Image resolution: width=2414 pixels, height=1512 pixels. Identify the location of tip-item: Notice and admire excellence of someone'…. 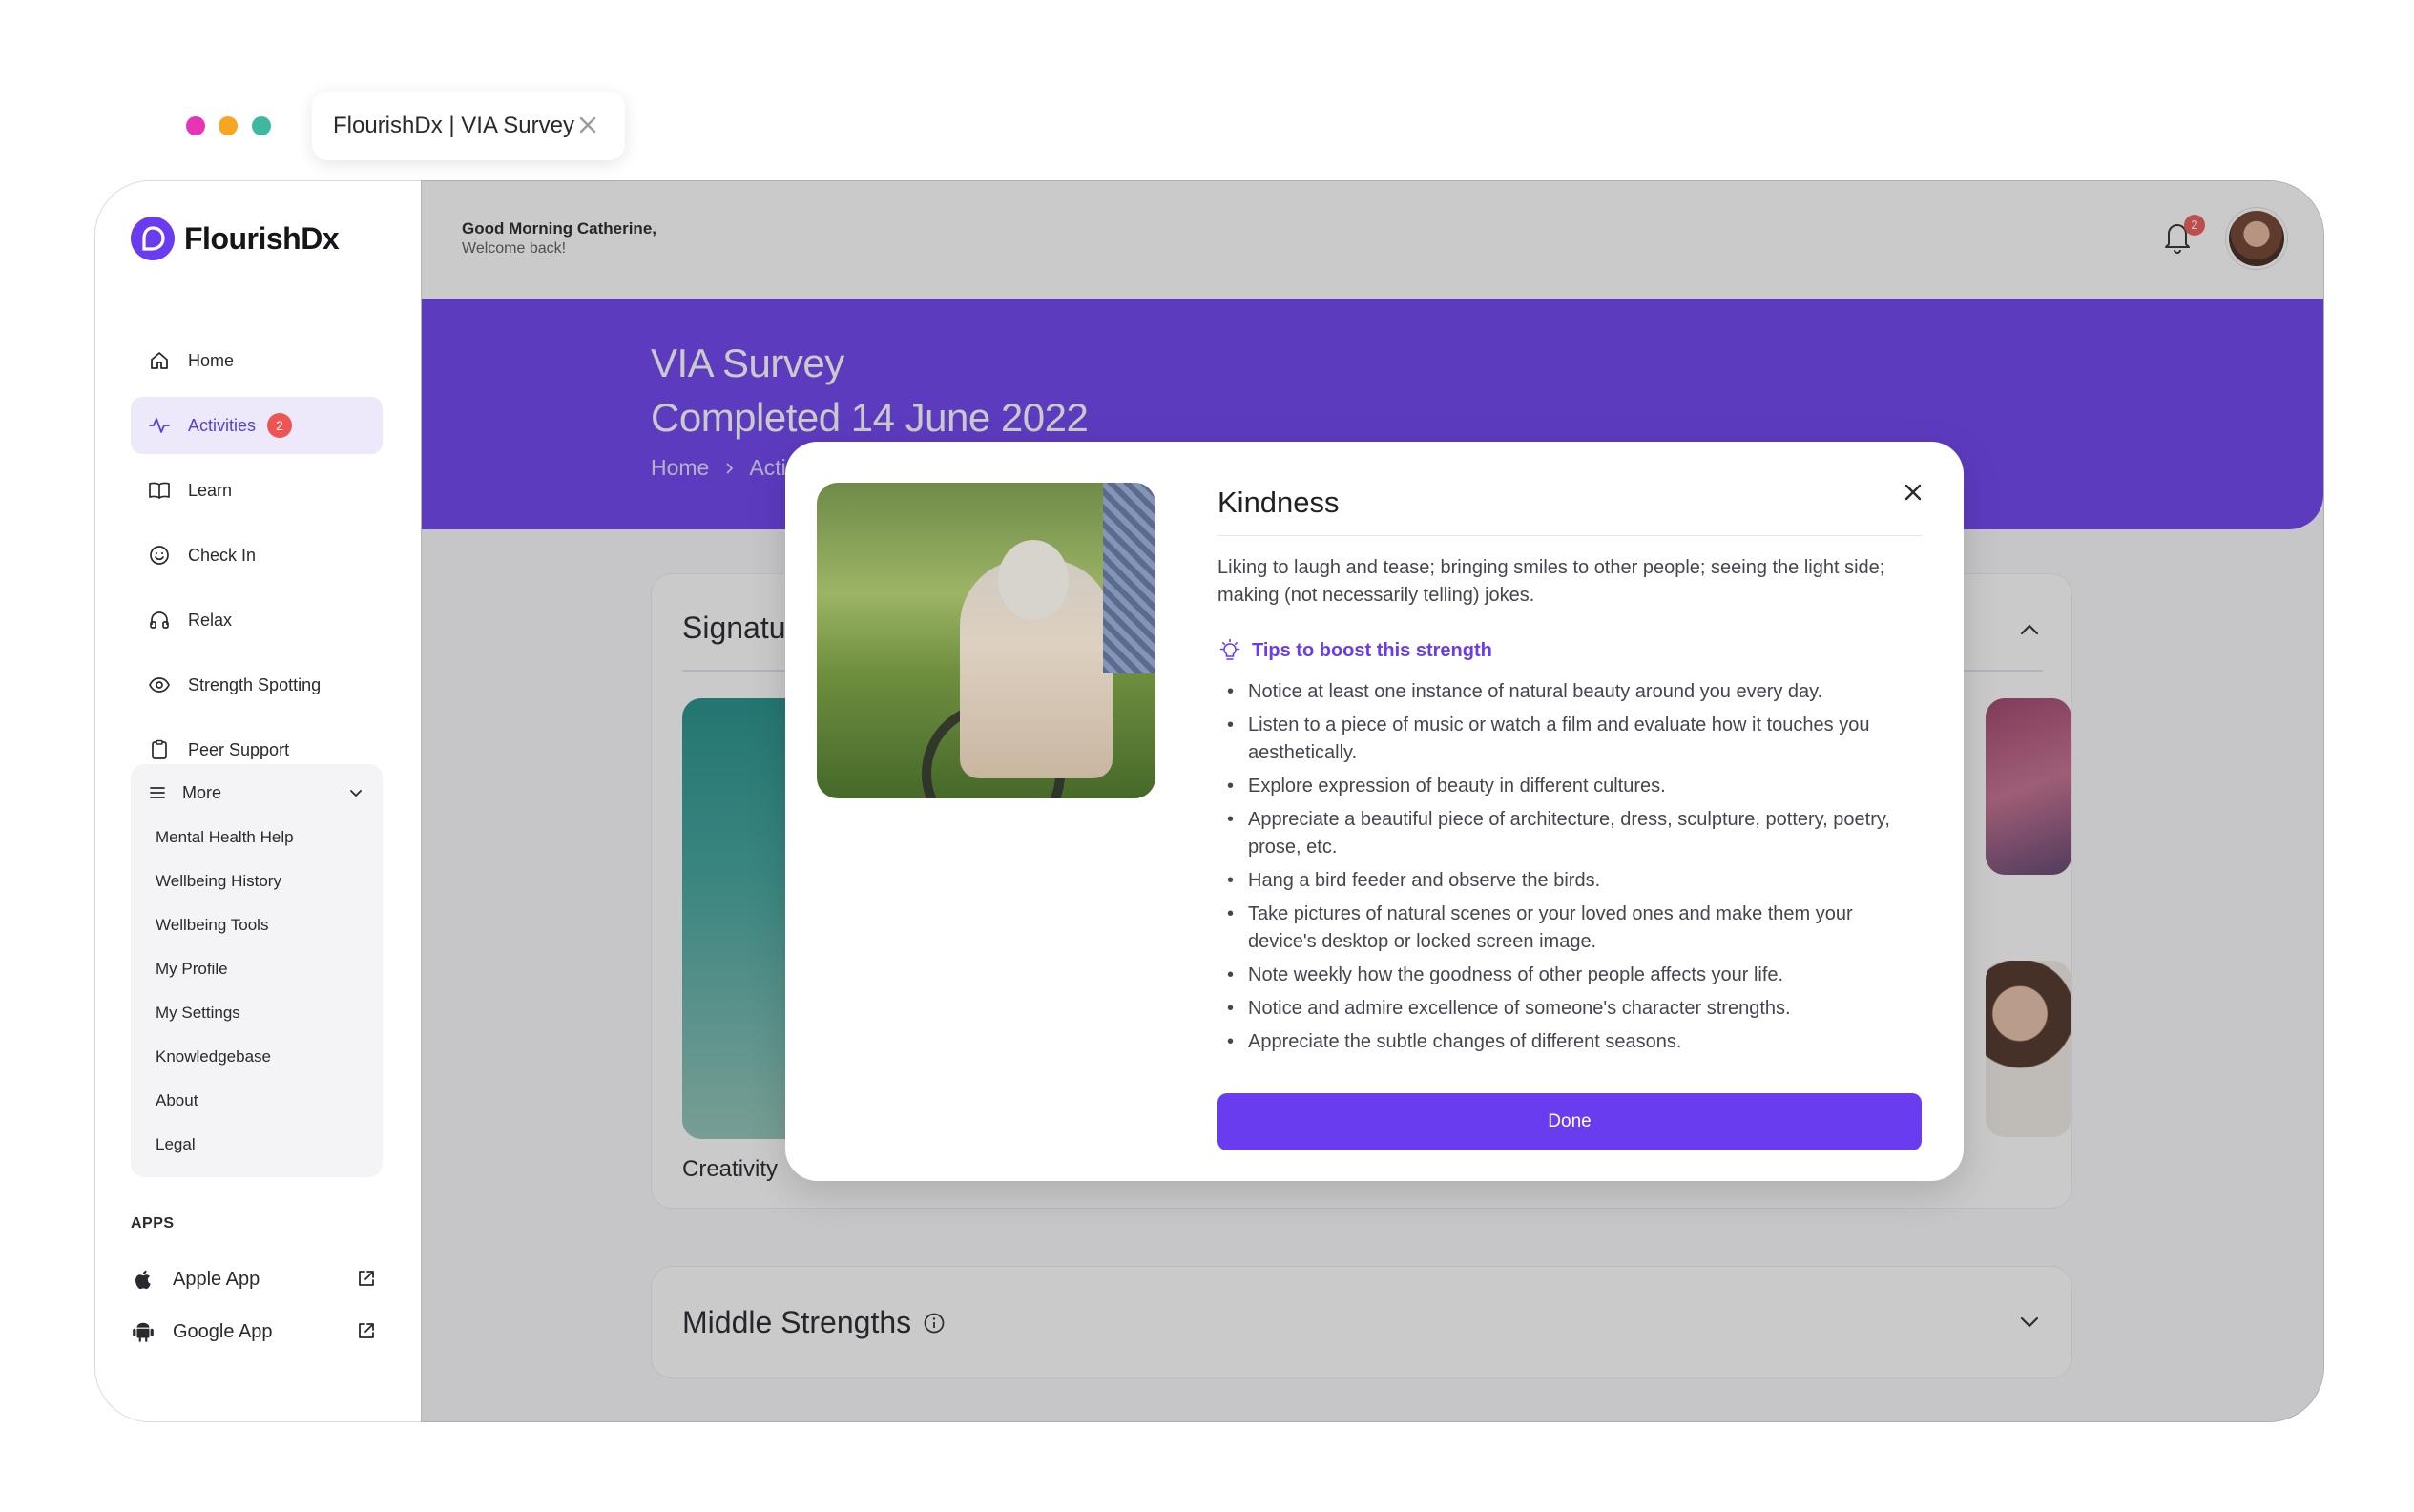
(1576, 1009).